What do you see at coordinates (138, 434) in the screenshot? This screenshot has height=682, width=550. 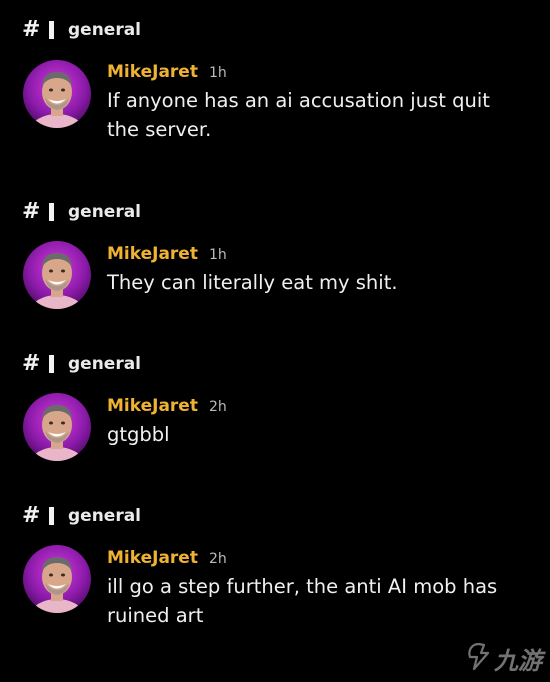 I see `message-text: gtgbbl` at bounding box center [138, 434].